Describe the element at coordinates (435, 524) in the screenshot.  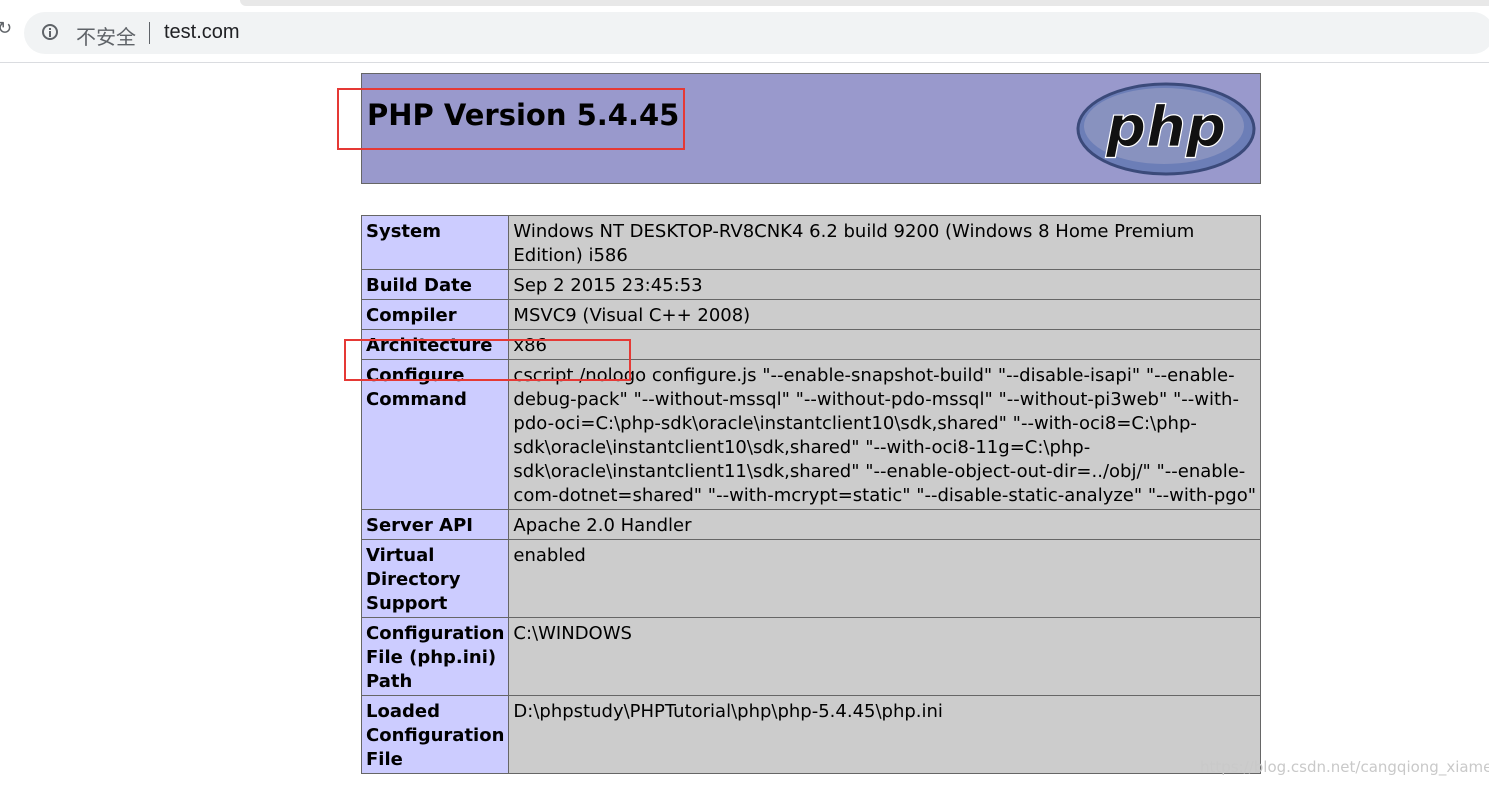
I see `row-key: Server API` at that location.